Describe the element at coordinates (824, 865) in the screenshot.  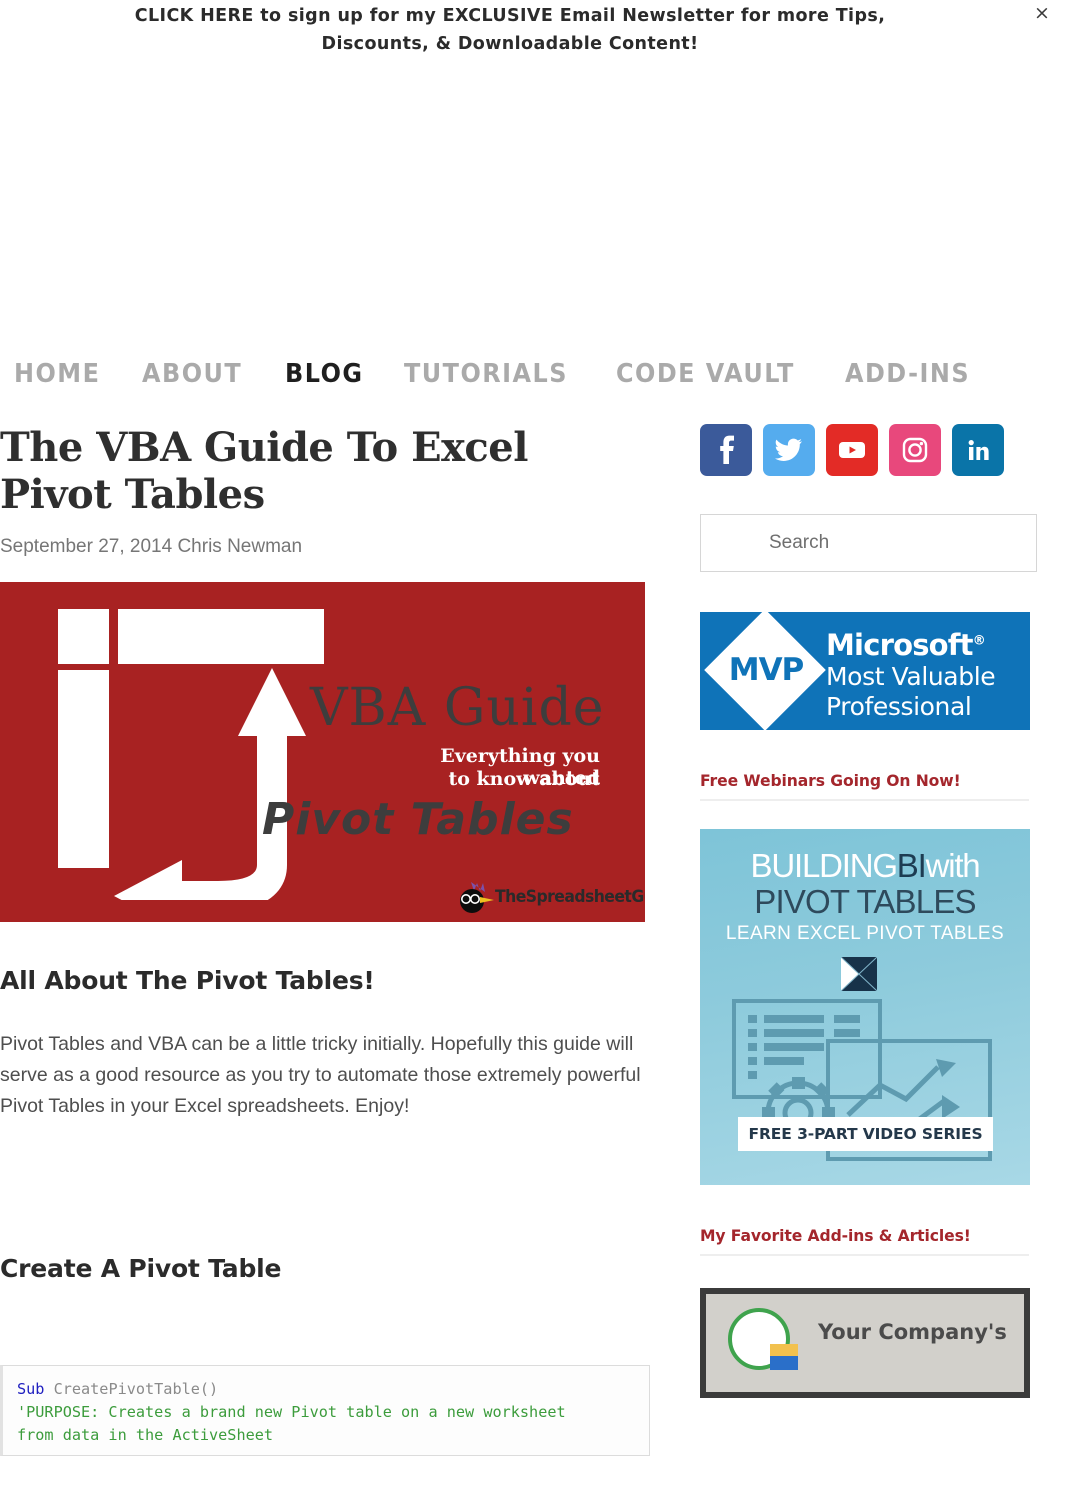
I see `bi-ad-line-1a: BUILDING` at that location.